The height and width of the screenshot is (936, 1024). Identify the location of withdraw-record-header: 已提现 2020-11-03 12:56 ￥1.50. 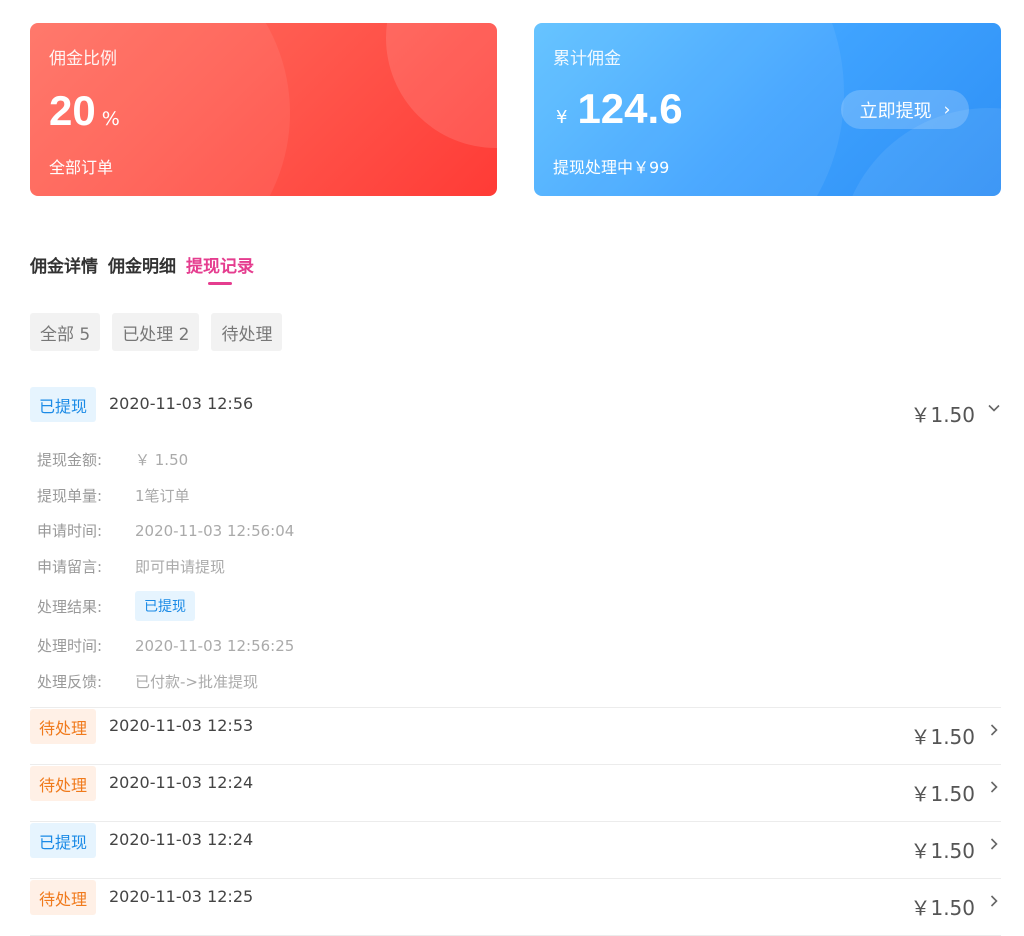
(515, 414).